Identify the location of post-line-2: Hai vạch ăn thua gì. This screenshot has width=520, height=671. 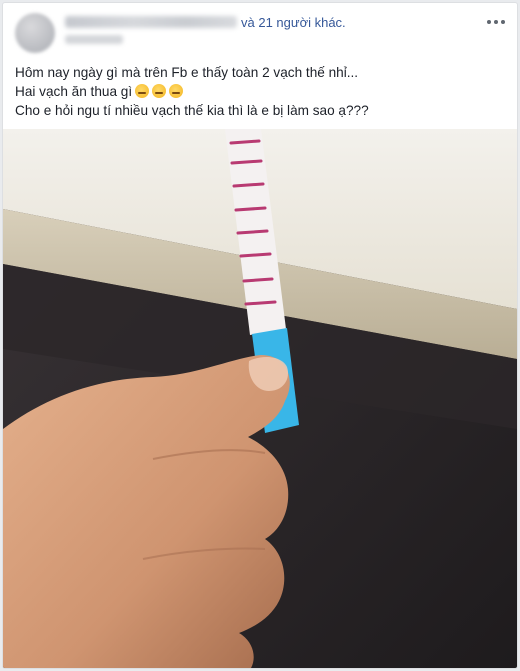
(260, 91).